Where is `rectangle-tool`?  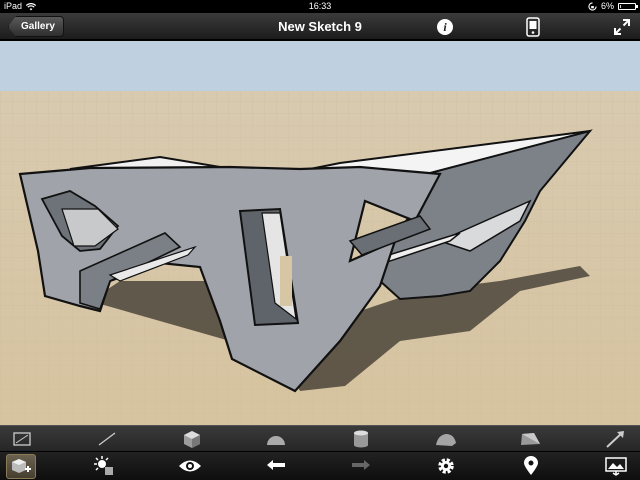 rectangle-tool is located at coordinates (22, 438).